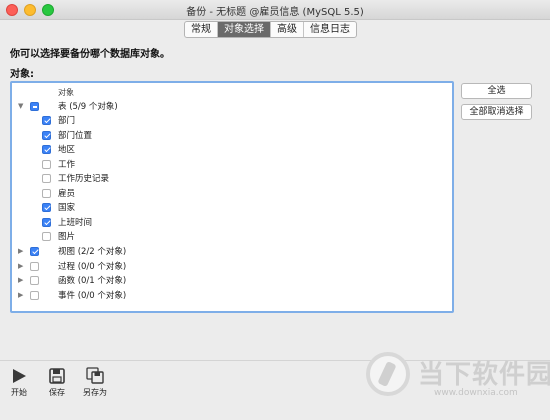 The image size is (550, 420). What do you see at coordinates (232, 281) in the screenshot?
I see `tree-group-functions: ▶ 函数 (0/1 个对象)` at bounding box center [232, 281].